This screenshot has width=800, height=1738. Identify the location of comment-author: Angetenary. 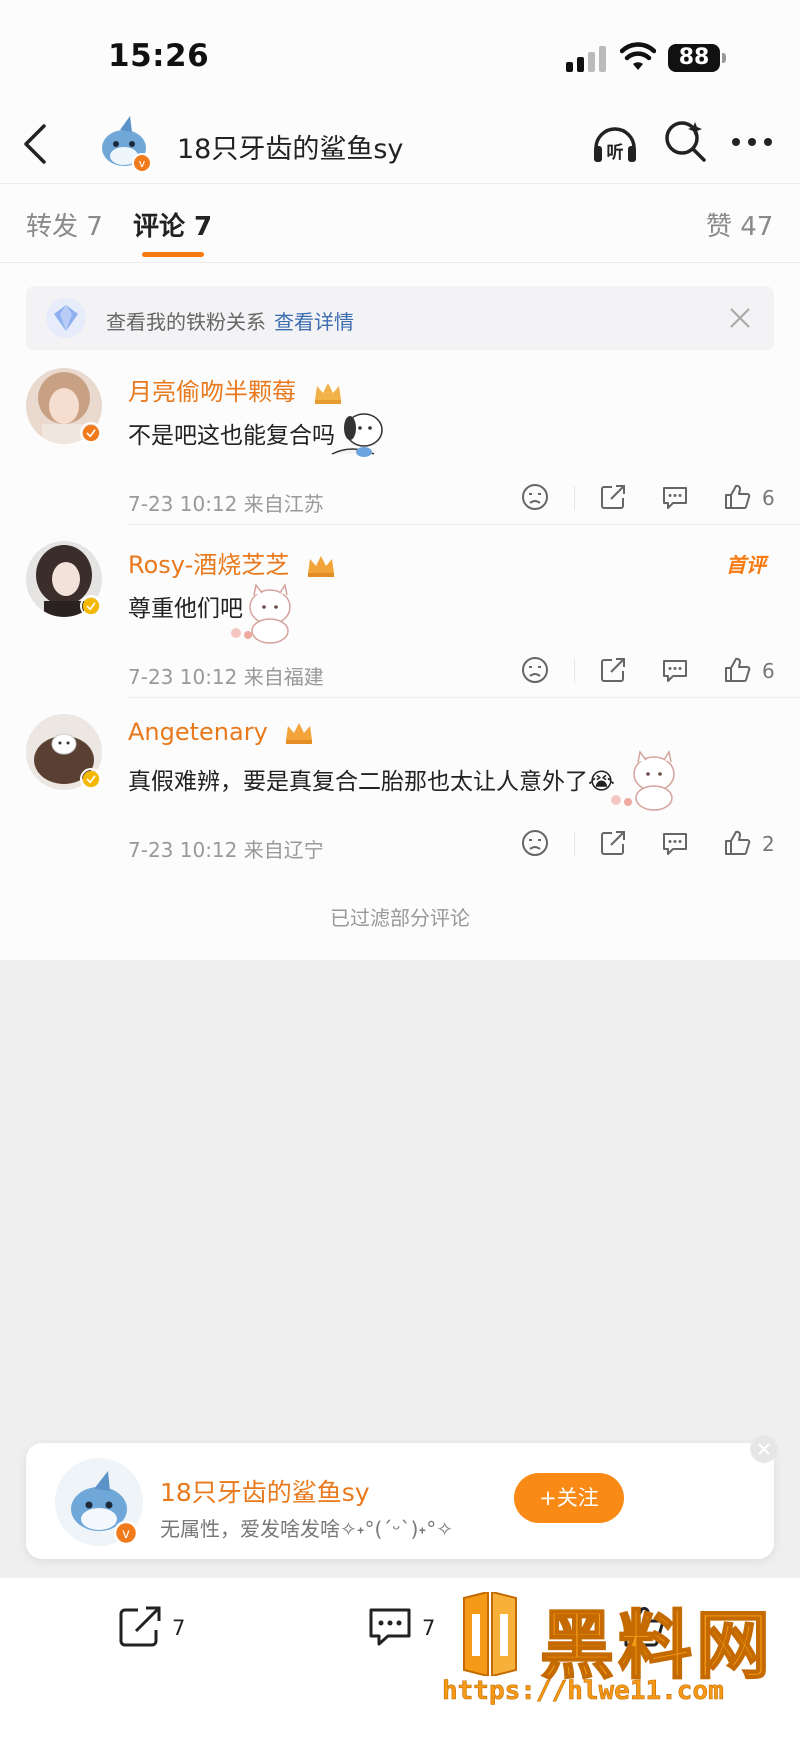
(221, 732).